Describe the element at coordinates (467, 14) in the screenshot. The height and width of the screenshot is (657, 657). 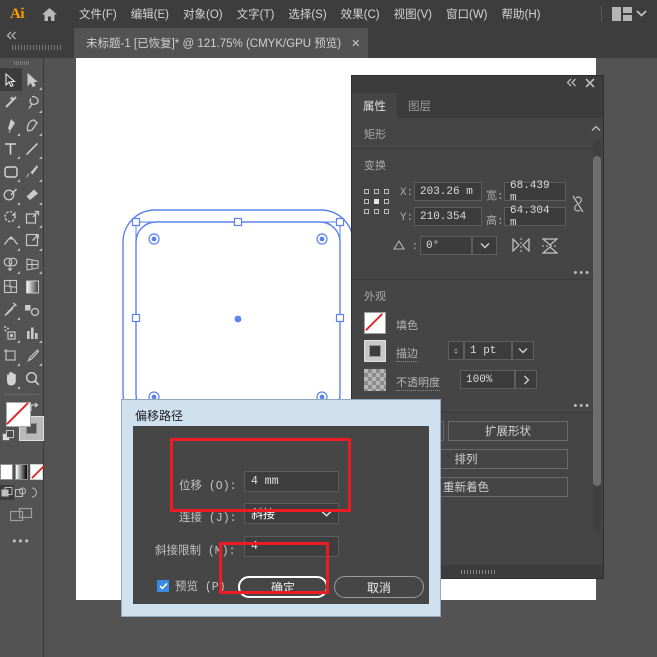
I see `menu-window: 窗口(W)` at that location.